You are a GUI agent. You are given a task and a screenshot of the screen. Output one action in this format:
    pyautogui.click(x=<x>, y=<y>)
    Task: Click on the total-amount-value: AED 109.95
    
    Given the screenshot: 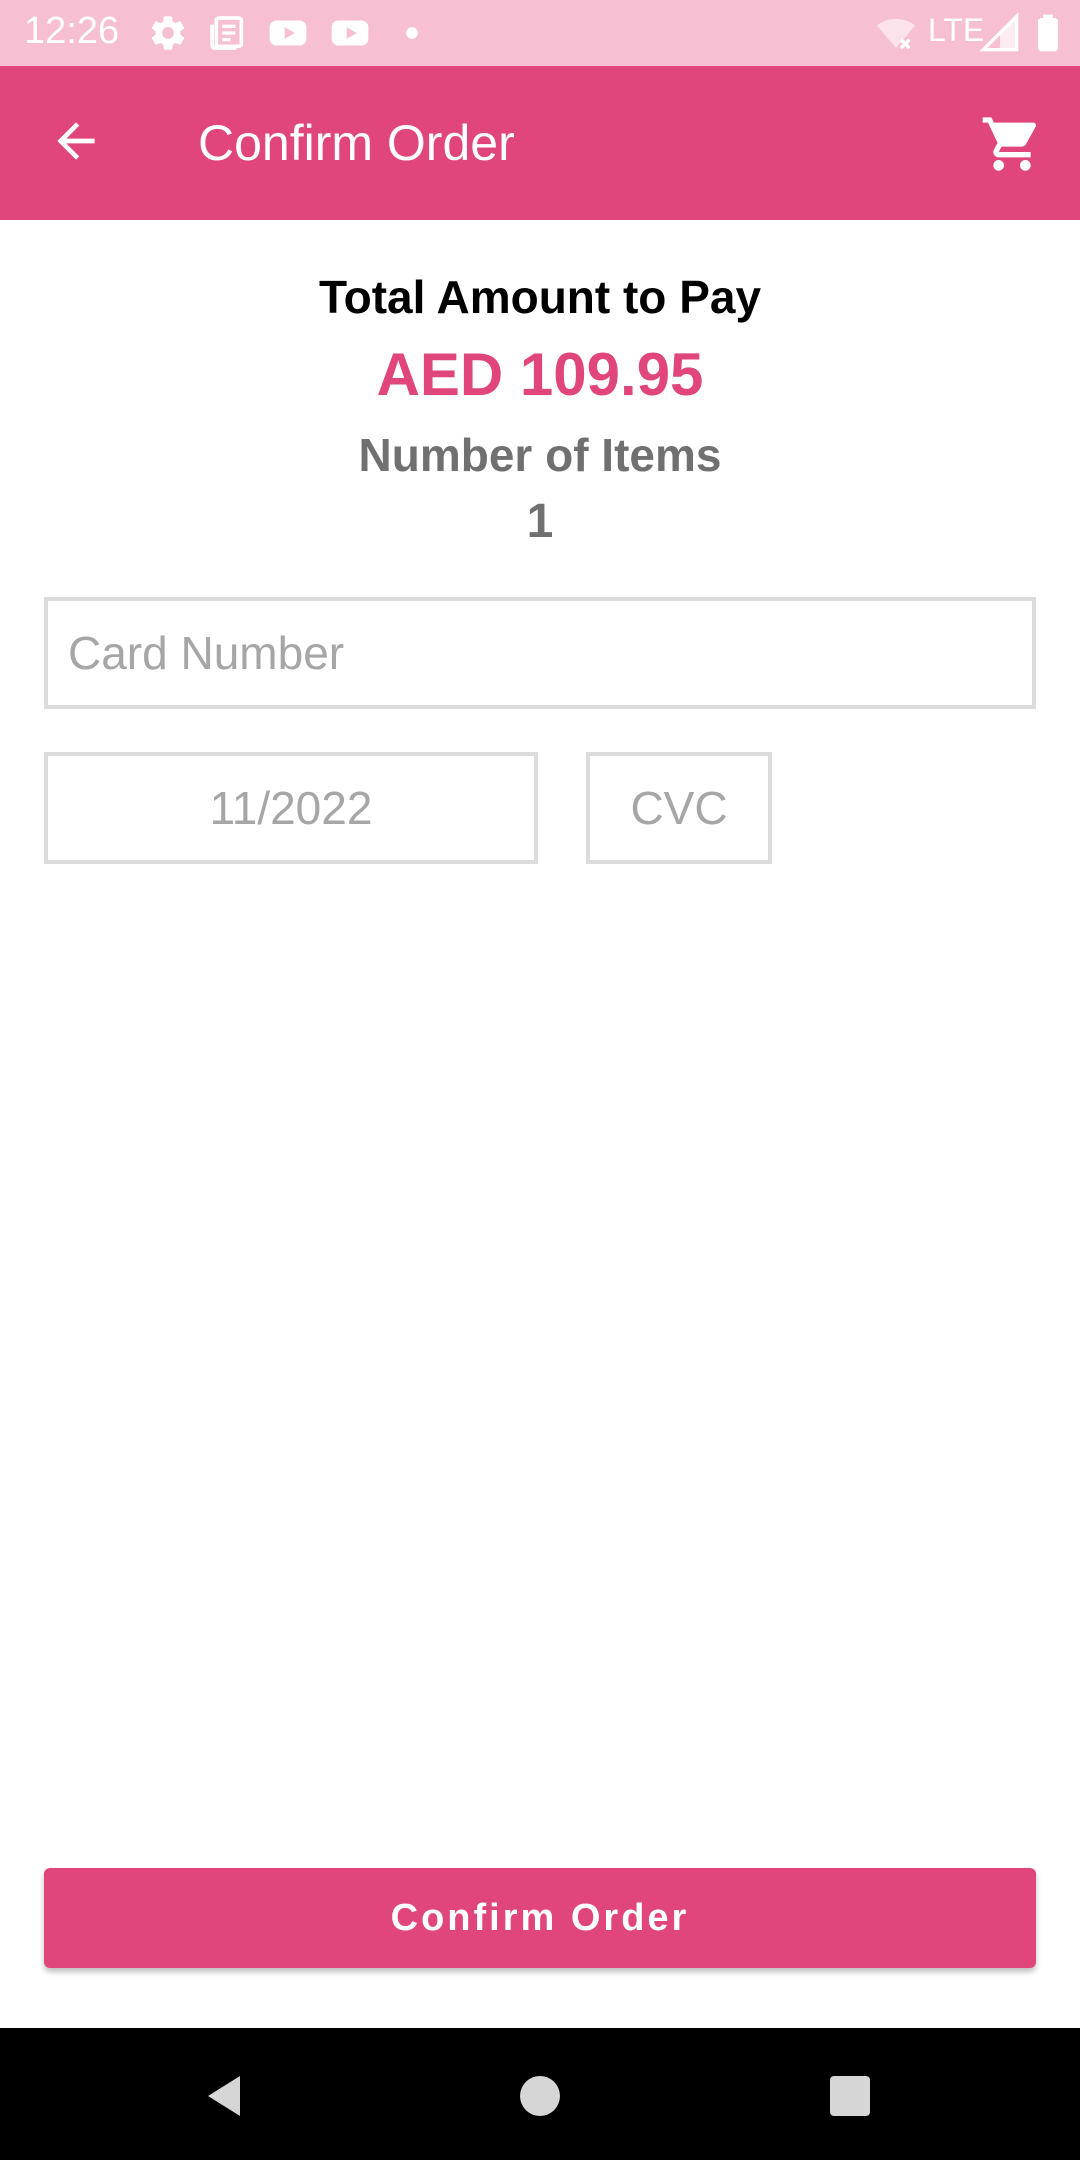 What is the action you would take?
    pyautogui.click(x=540, y=374)
    